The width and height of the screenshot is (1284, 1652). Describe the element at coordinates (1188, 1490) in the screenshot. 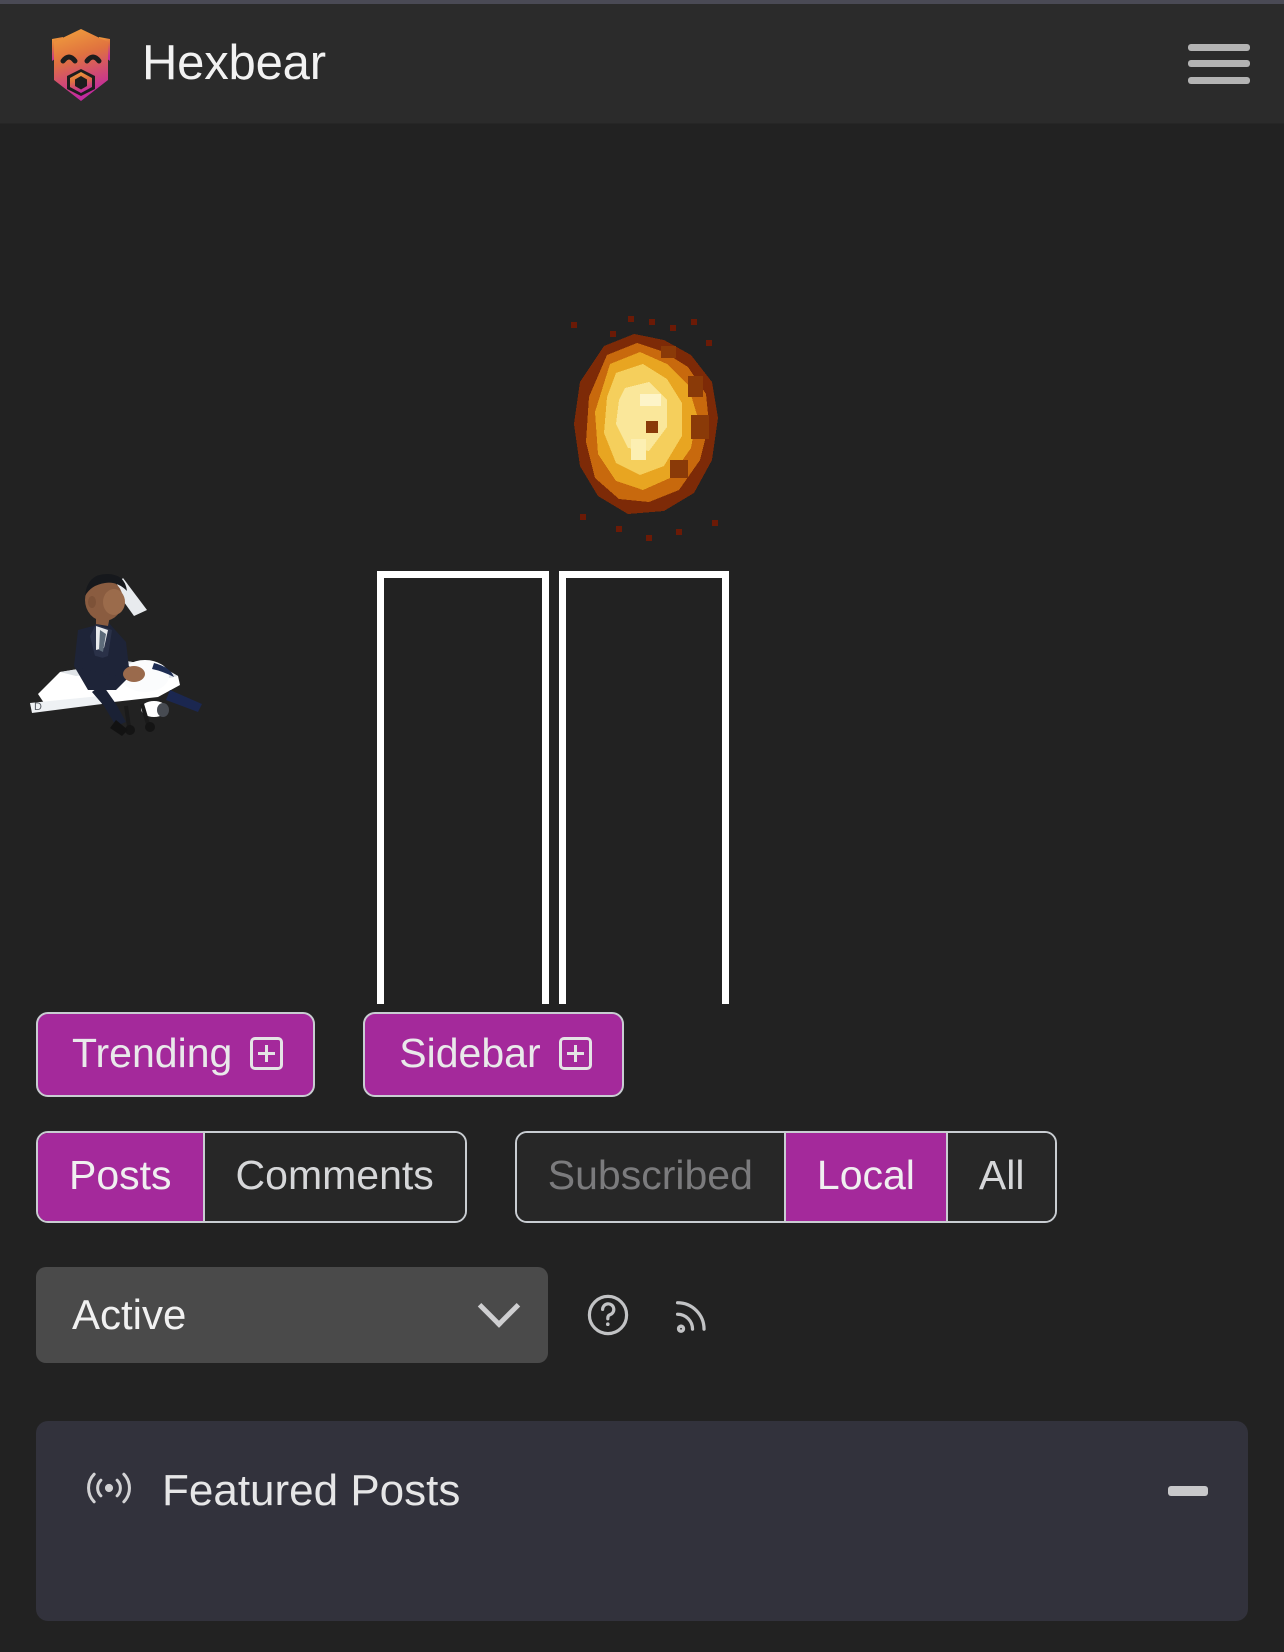

I see `minus-collapse-icon` at that location.